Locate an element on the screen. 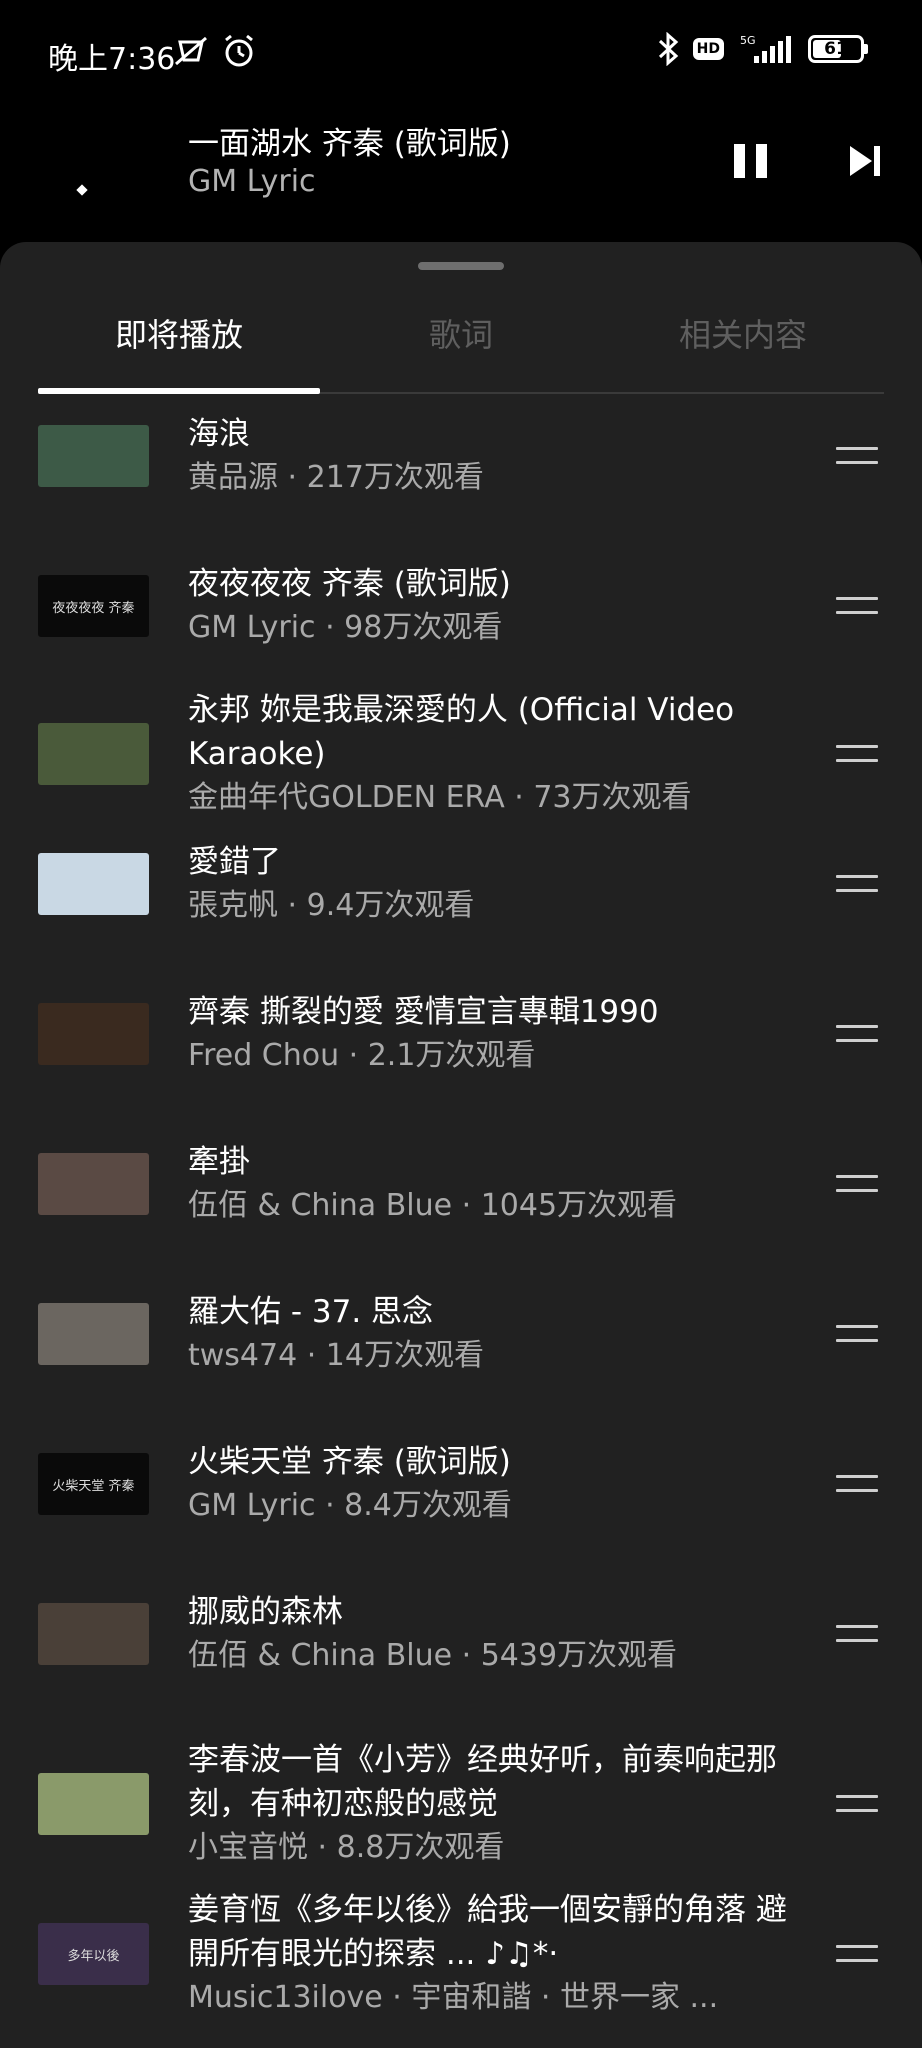  queue-item-title: 姜育恆《多年以後》給我一個安靜的角落 避開所有眼光的探索 ... ♪♫*· is located at coordinates (487, 1932).